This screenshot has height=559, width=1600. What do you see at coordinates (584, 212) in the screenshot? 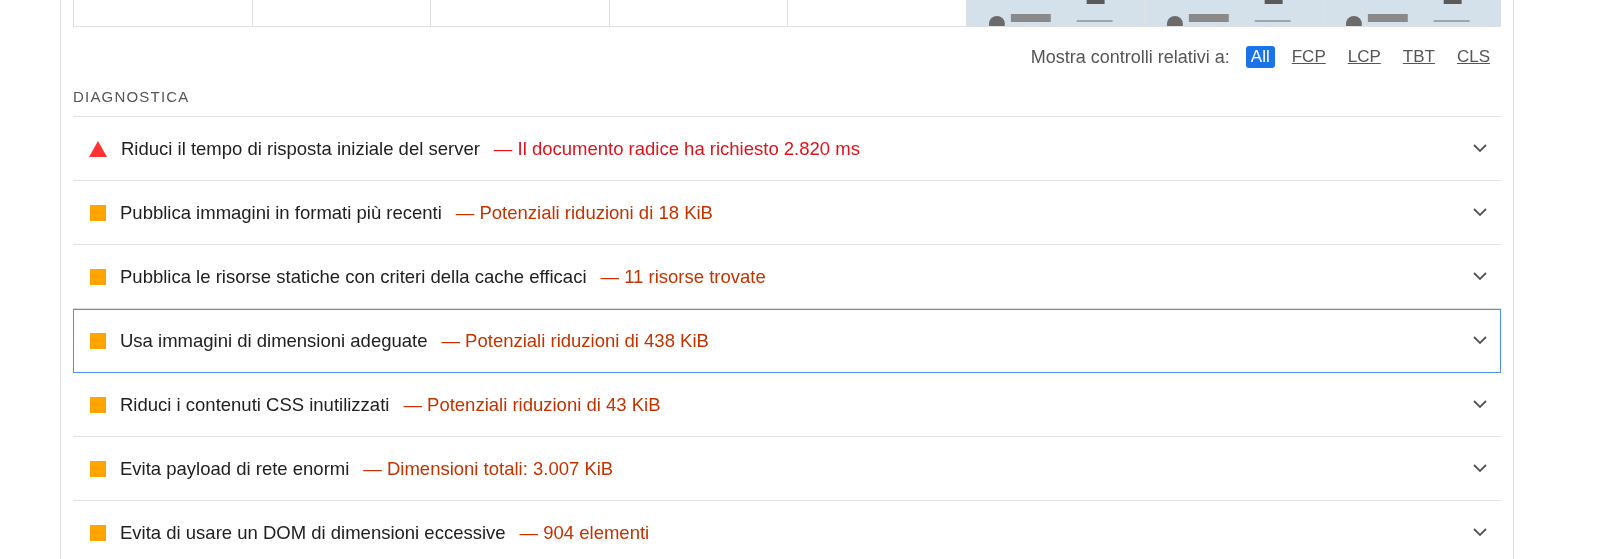
I see `audit-detail: — Potenziali riduzioni di 18 KiB` at bounding box center [584, 212].